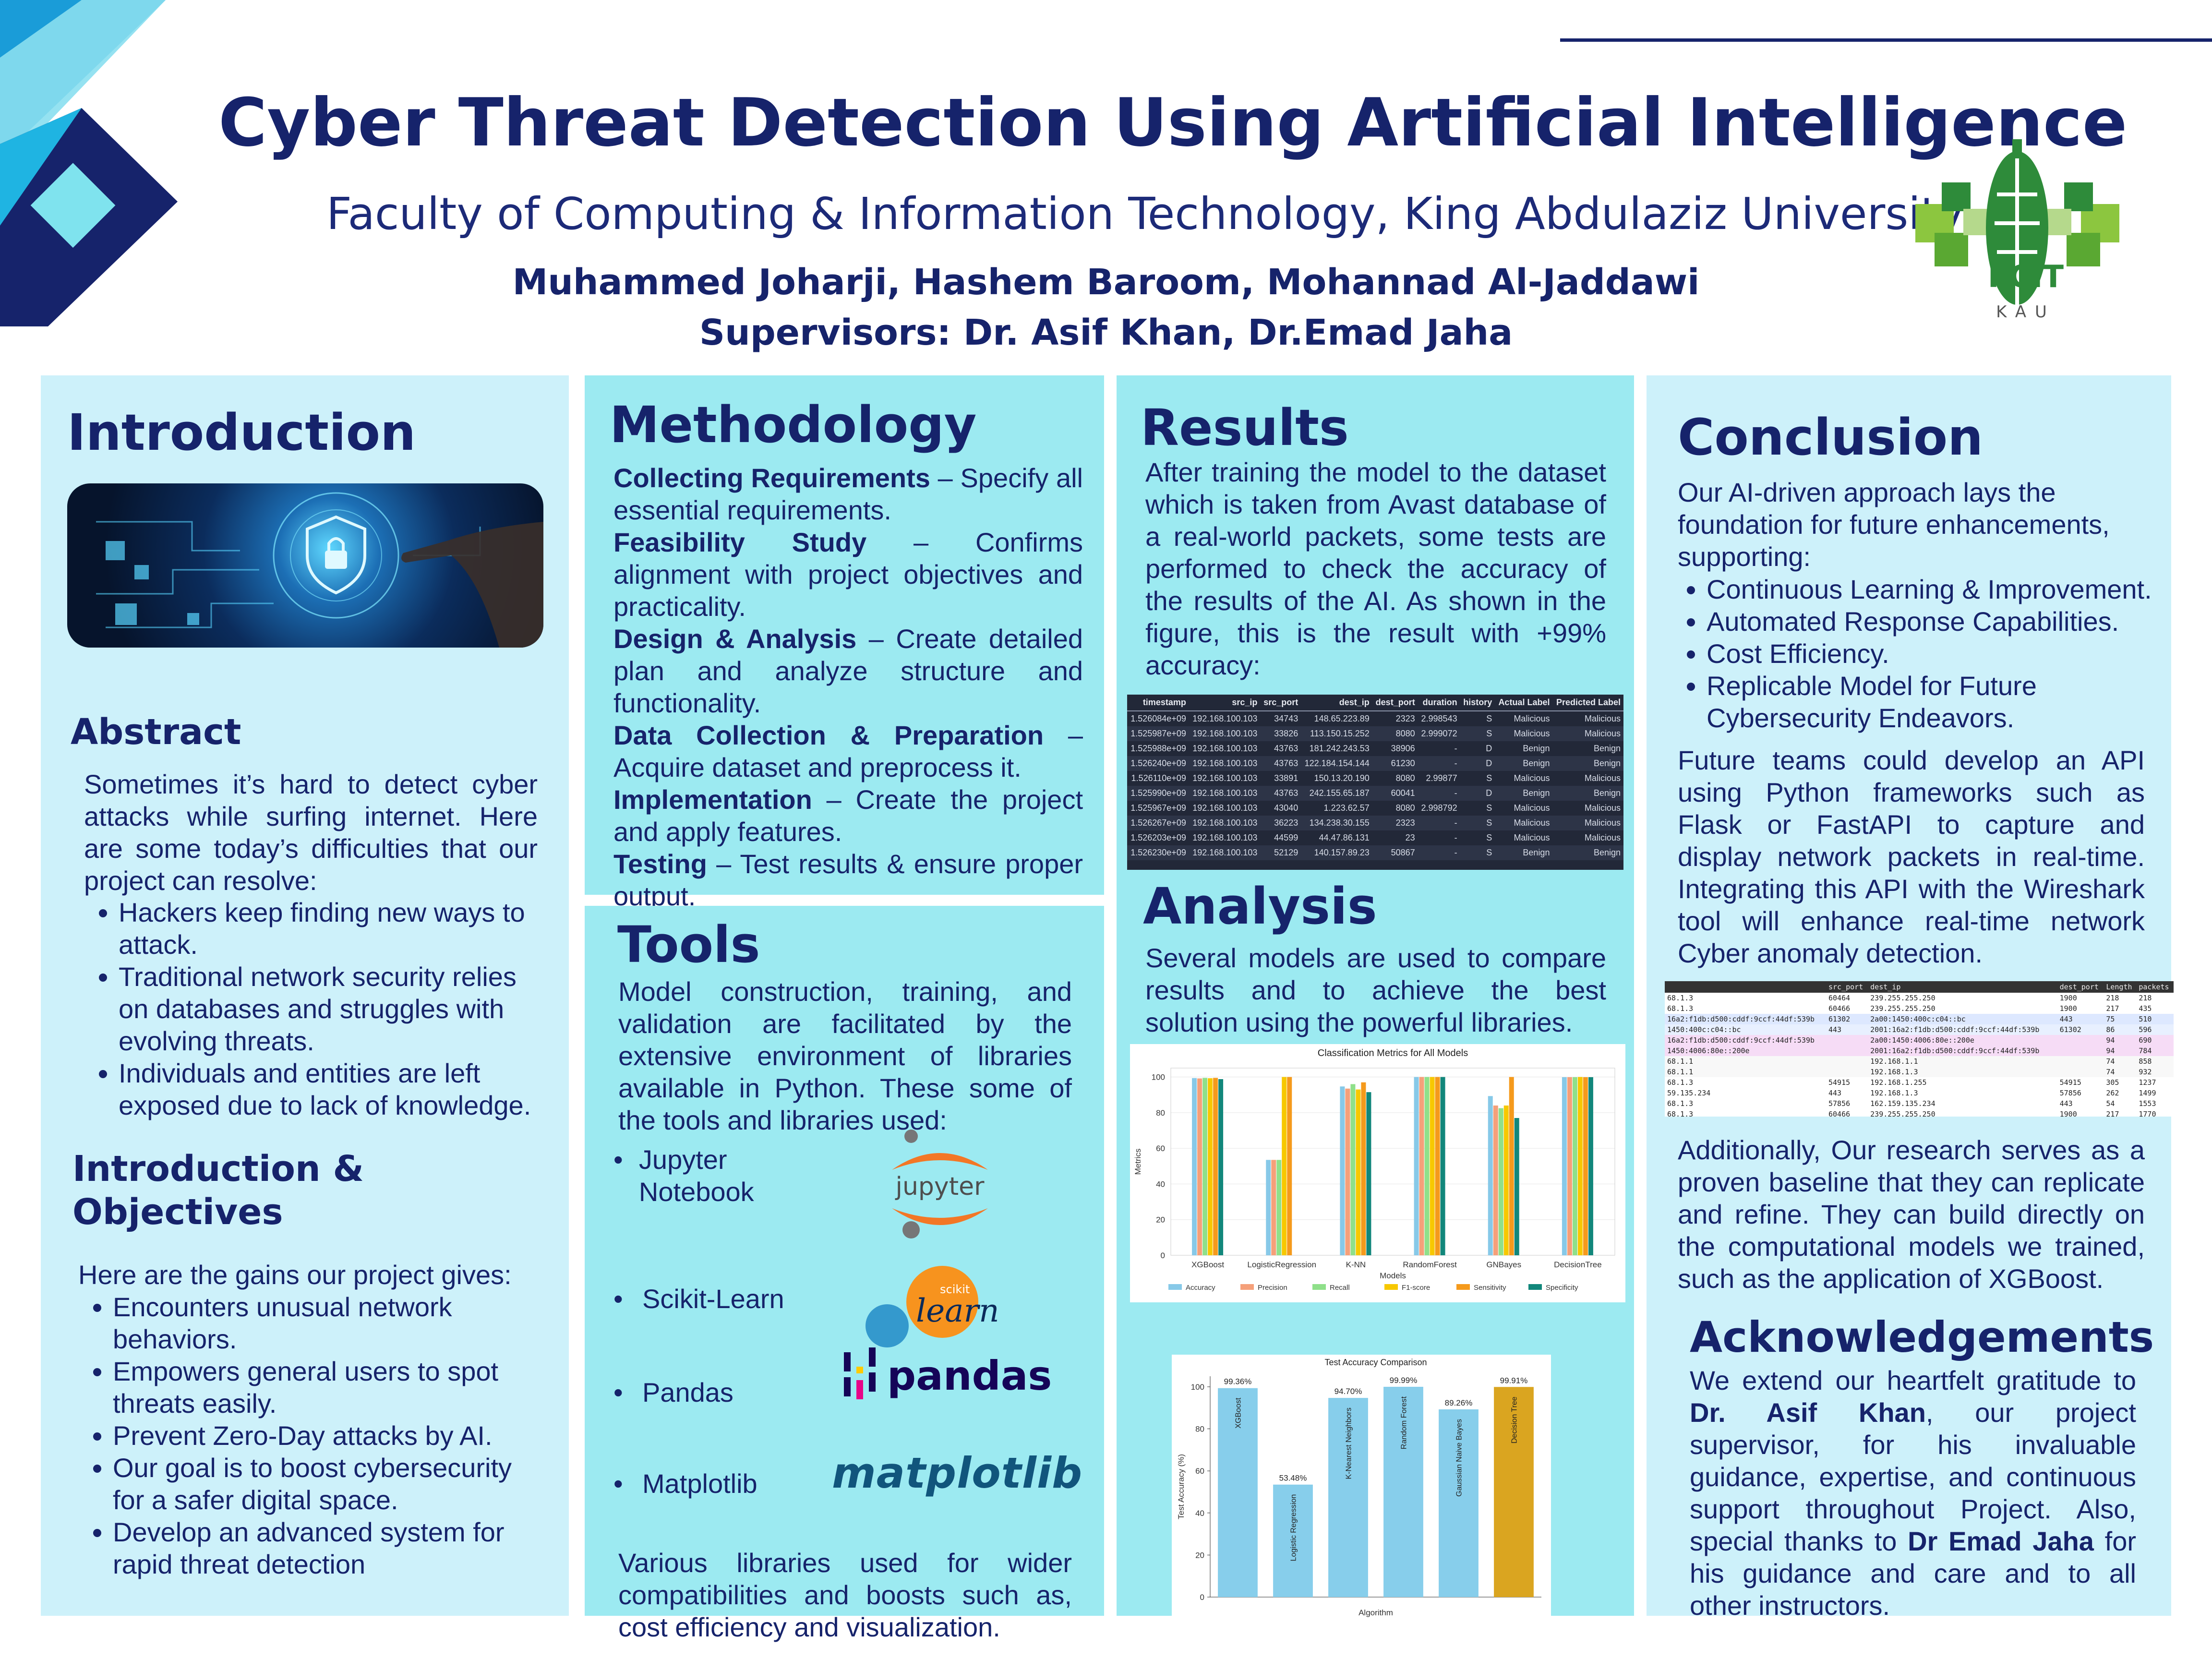 Image resolution: width=2212 pixels, height=1659 pixels. What do you see at coordinates (735, 639) in the screenshot?
I see `methodology-term: Design & Analysis` at bounding box center [735, 639].